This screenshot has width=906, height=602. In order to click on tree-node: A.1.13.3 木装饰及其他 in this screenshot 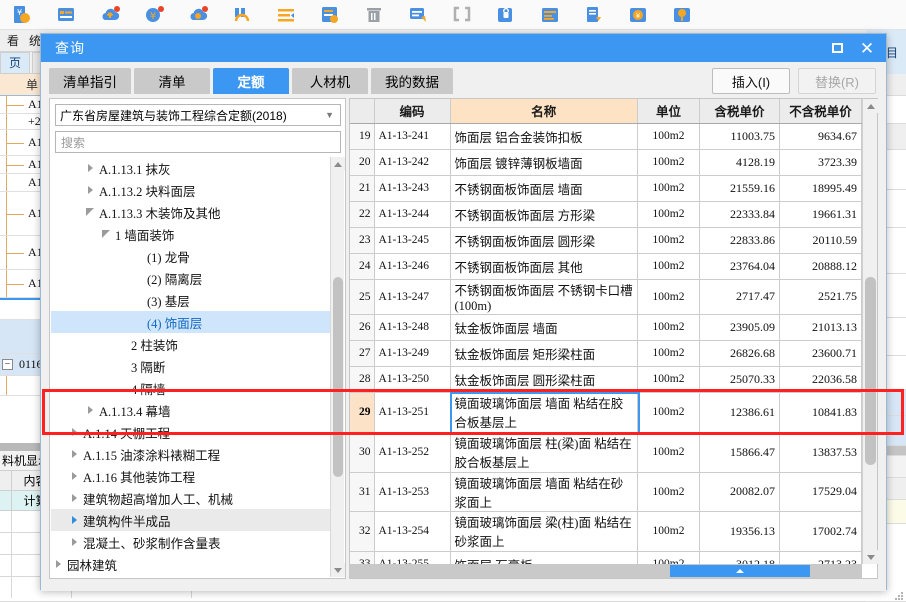, I will do `click(190, 212)`.